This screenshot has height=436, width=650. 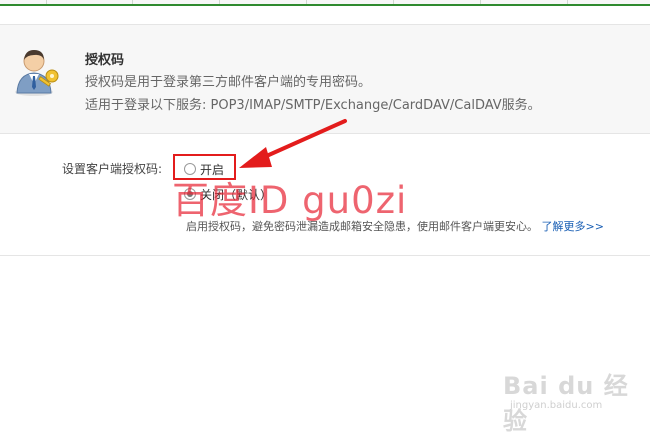 I want to click on client-auth-code-label: 设置客户端授权码:, so click(x=112, y=169).